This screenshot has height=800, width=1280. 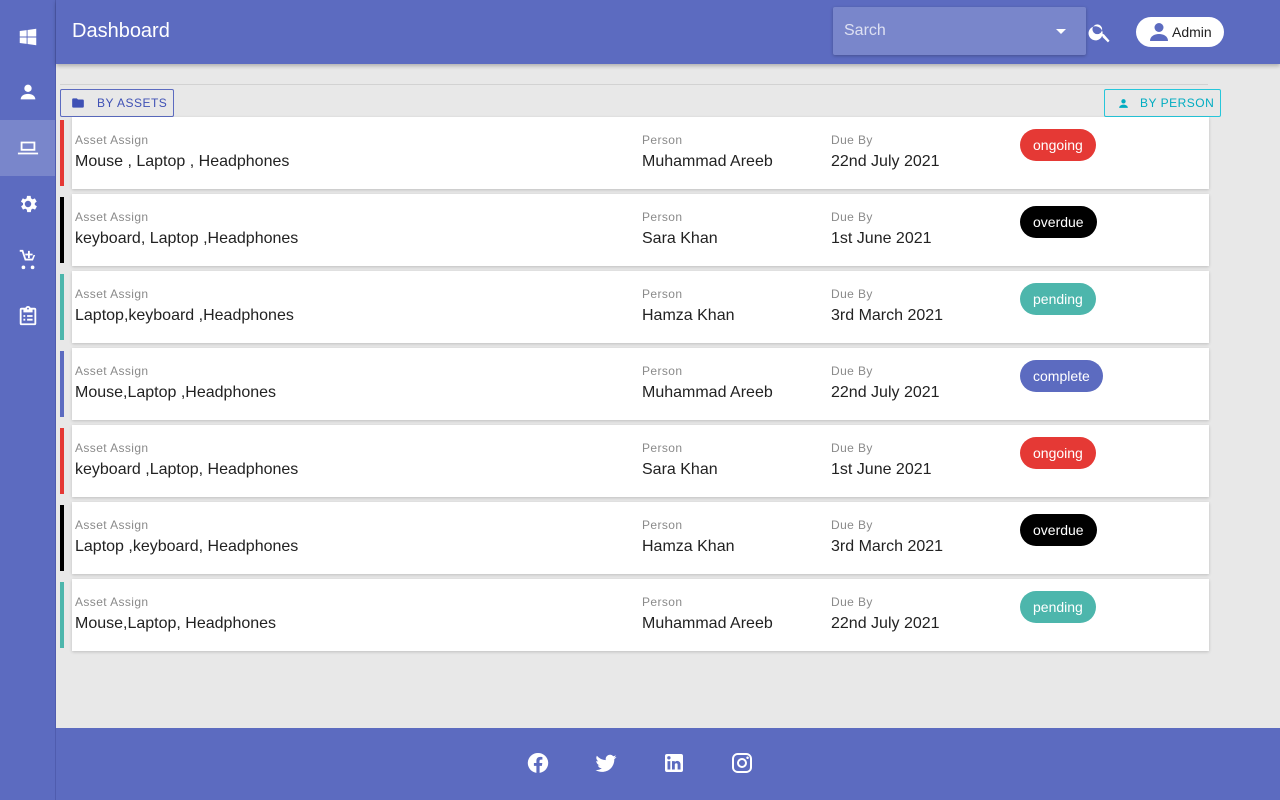 I want to click on clipboard-icon, so click(x=27, y=315).